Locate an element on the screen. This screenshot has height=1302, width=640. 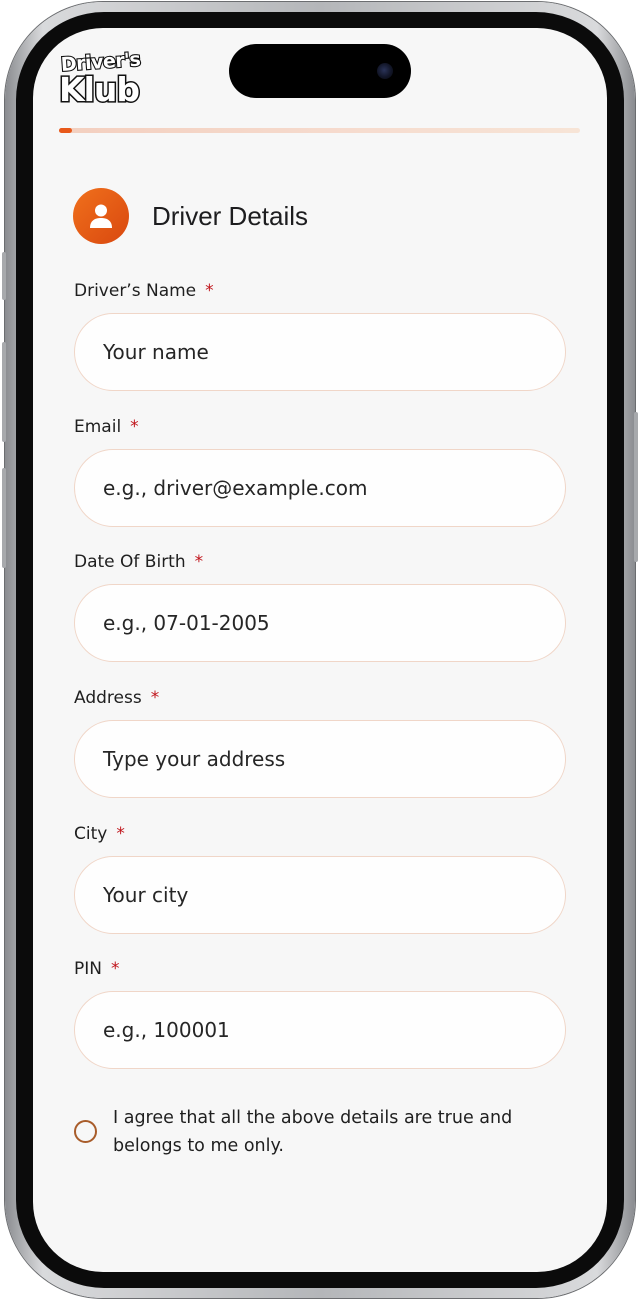
date-of-birth-label: Date Of Birth * is located at coordinates (320, 562).